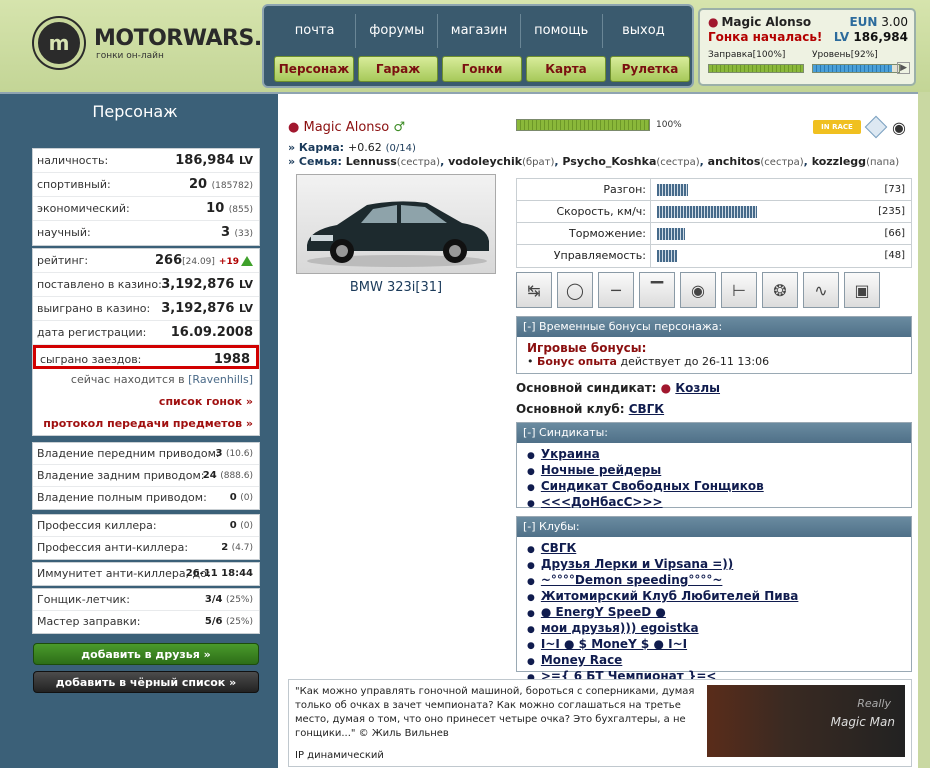 Image resolution: width=930 pixels, height=768 pixels. I want to click on stat-value: [48], so click(894, 255).